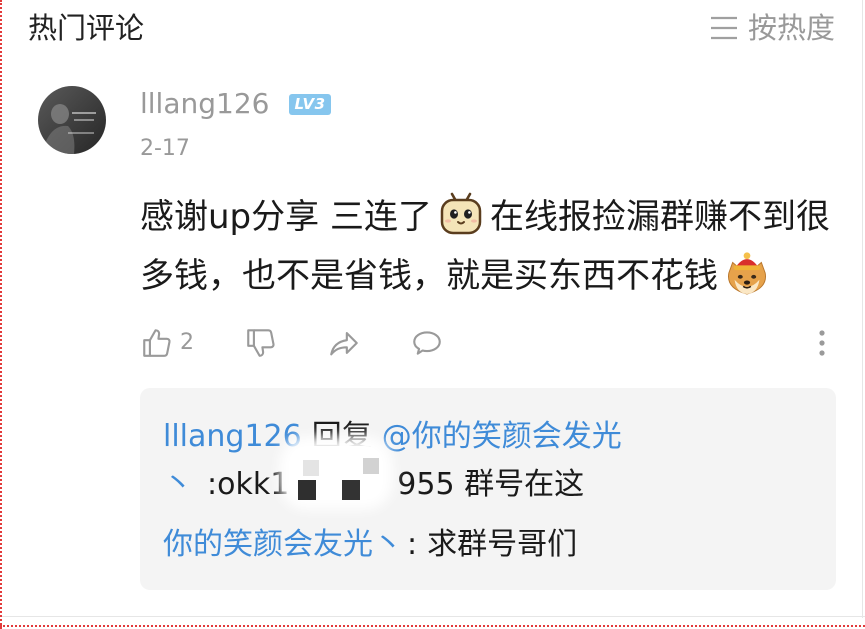 The width and height of the screenshot is (865, 629). What do you see at coordinates (791, 28) in the screenshot?
I see `sort-label: 按热度` at bounding box center [791, 28].